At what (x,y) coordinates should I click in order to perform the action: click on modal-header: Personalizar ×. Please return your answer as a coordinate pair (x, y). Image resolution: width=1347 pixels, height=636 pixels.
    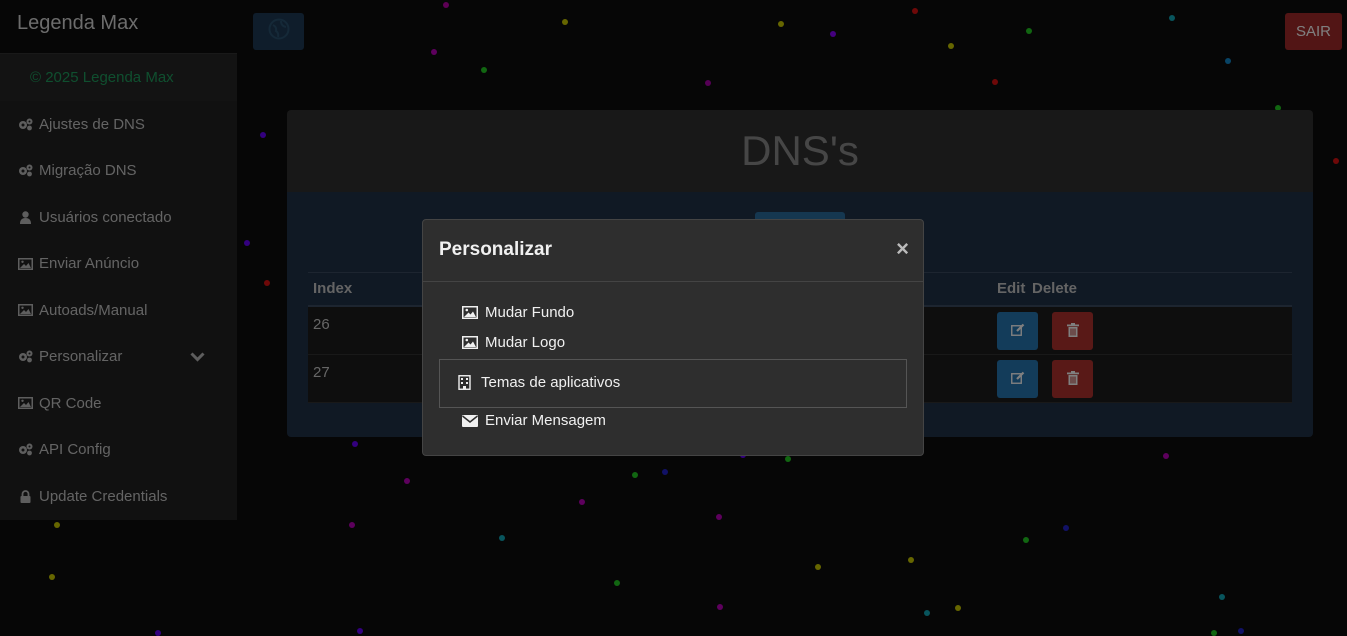
    Looking at the image, I should click on (673, 251).